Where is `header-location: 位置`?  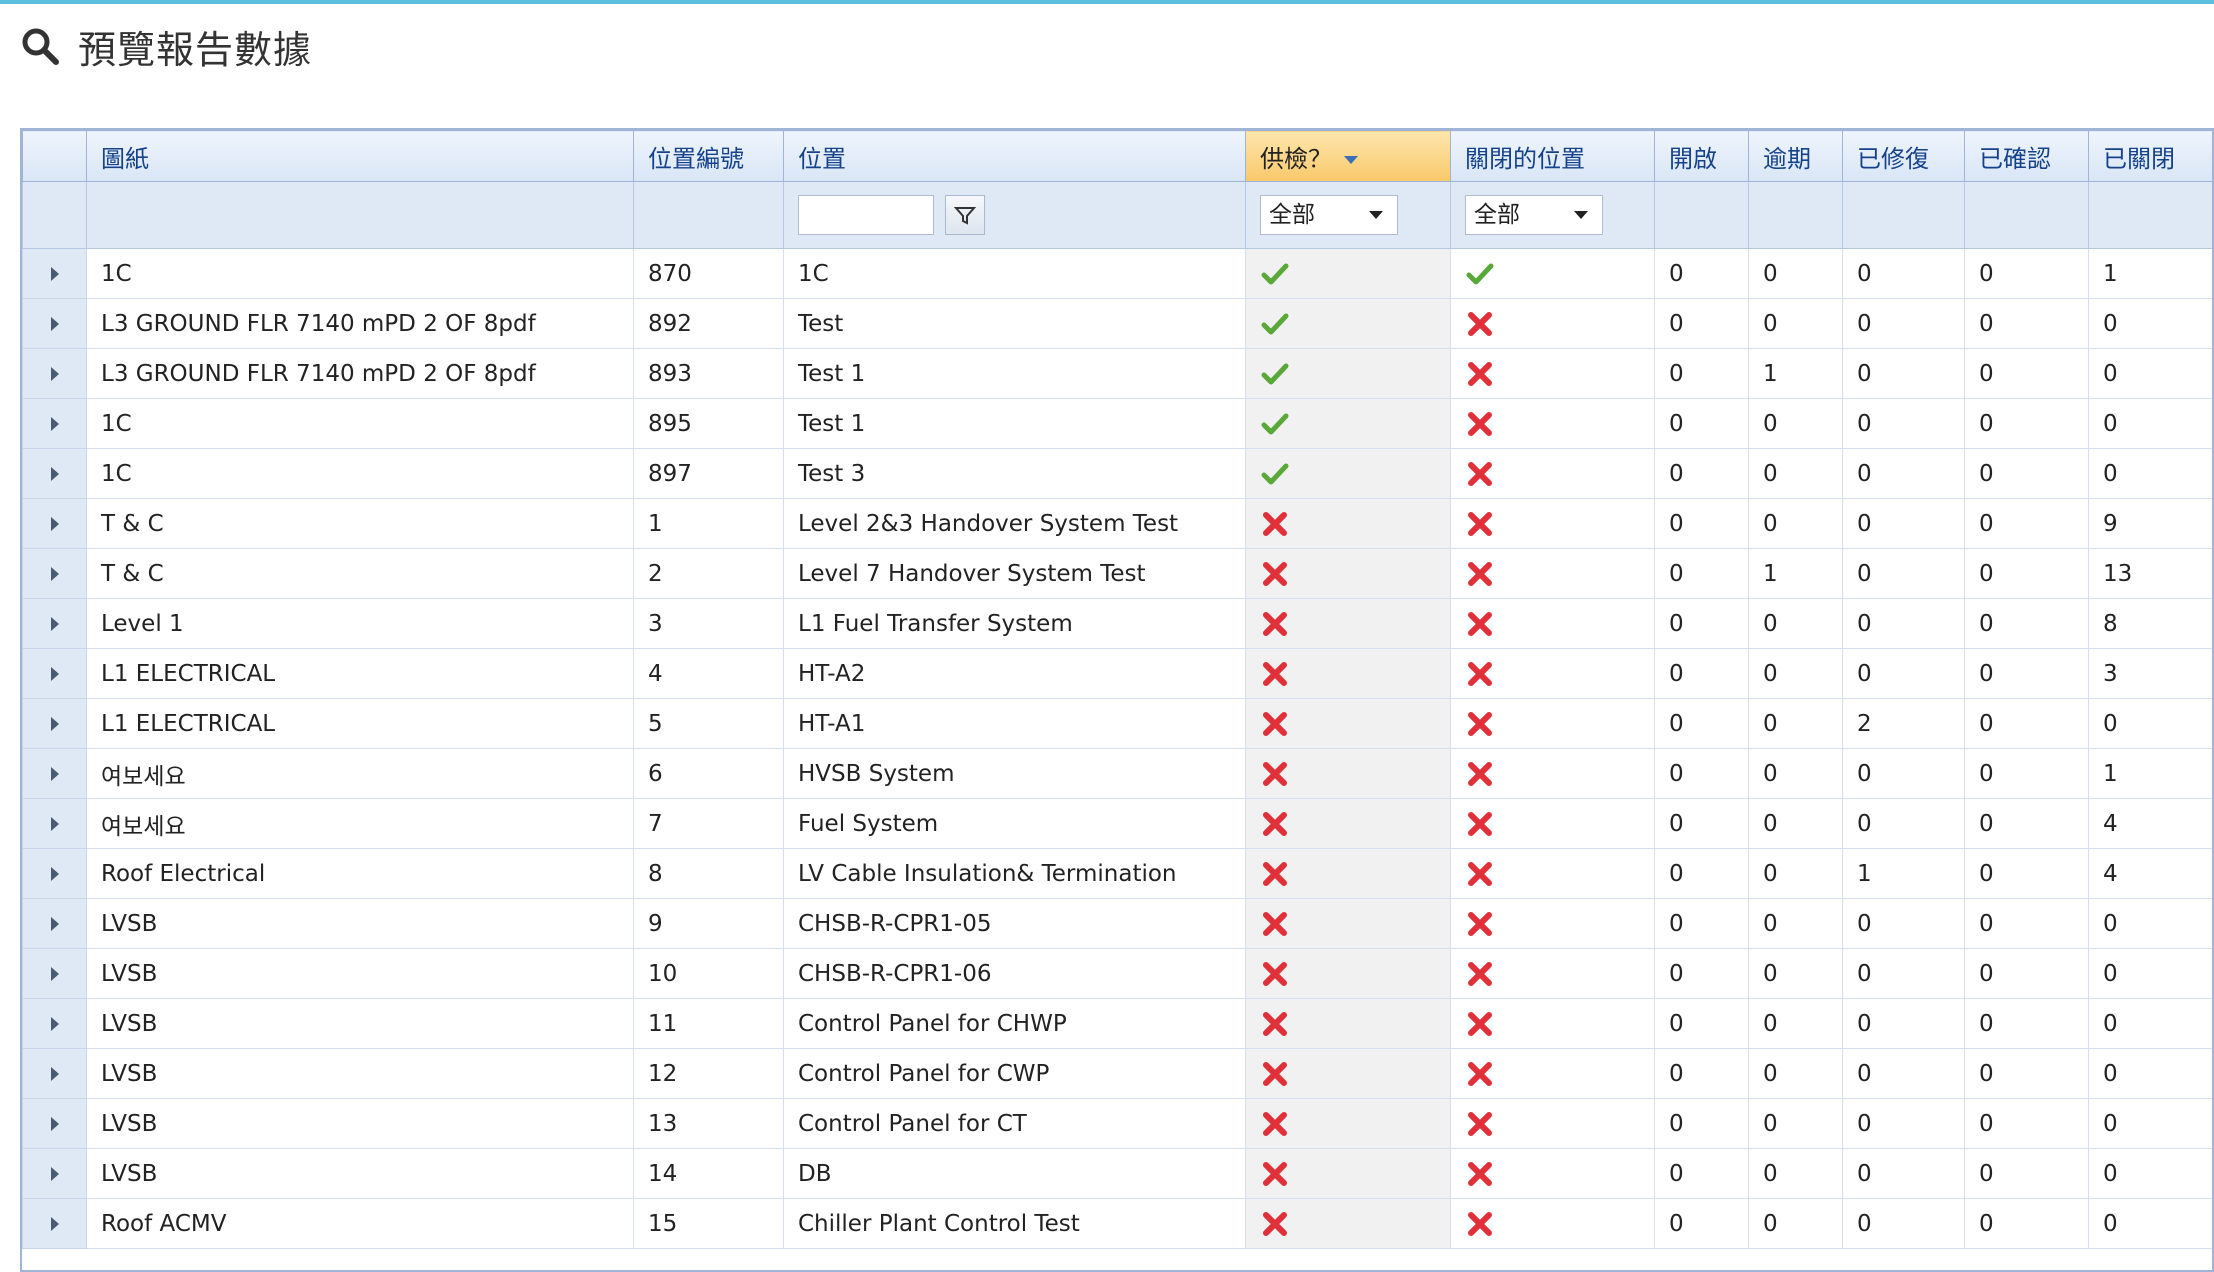
header-location: 位置 is located at coordinates (1014, 156).